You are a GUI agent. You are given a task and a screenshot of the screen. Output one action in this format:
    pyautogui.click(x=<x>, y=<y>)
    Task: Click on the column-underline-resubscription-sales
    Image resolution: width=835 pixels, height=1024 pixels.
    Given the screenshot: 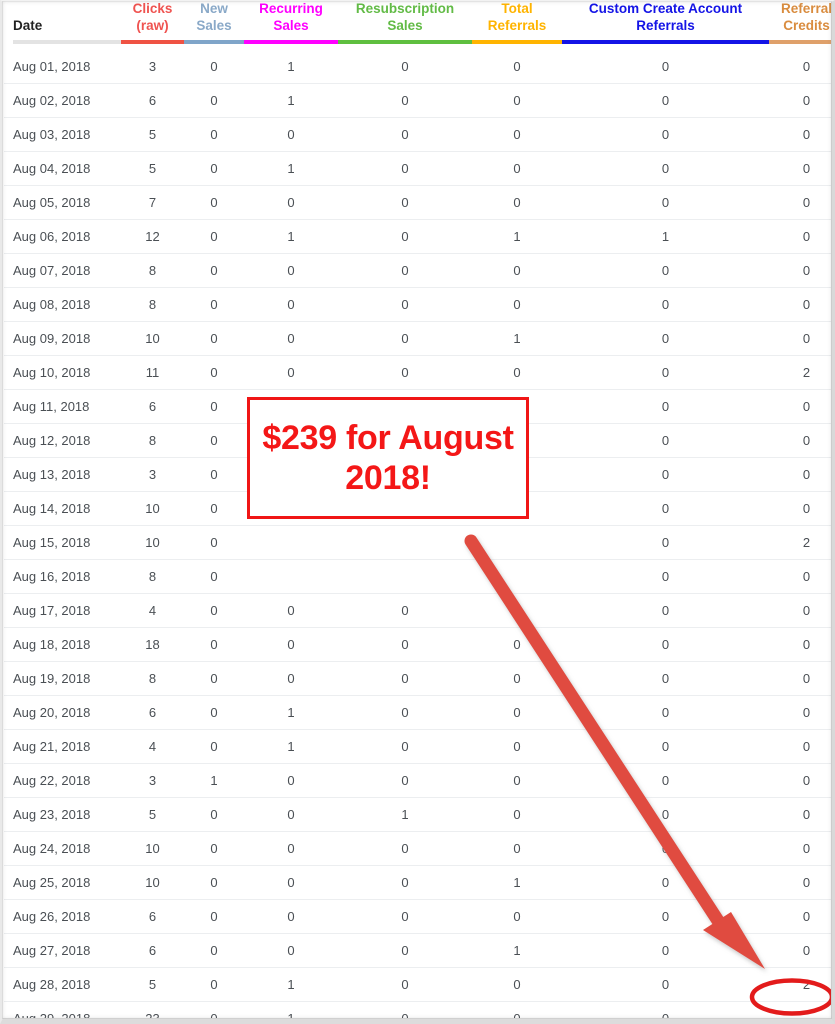 What is the action you would take?
    pyautogui.click(x=405, y=42)
    